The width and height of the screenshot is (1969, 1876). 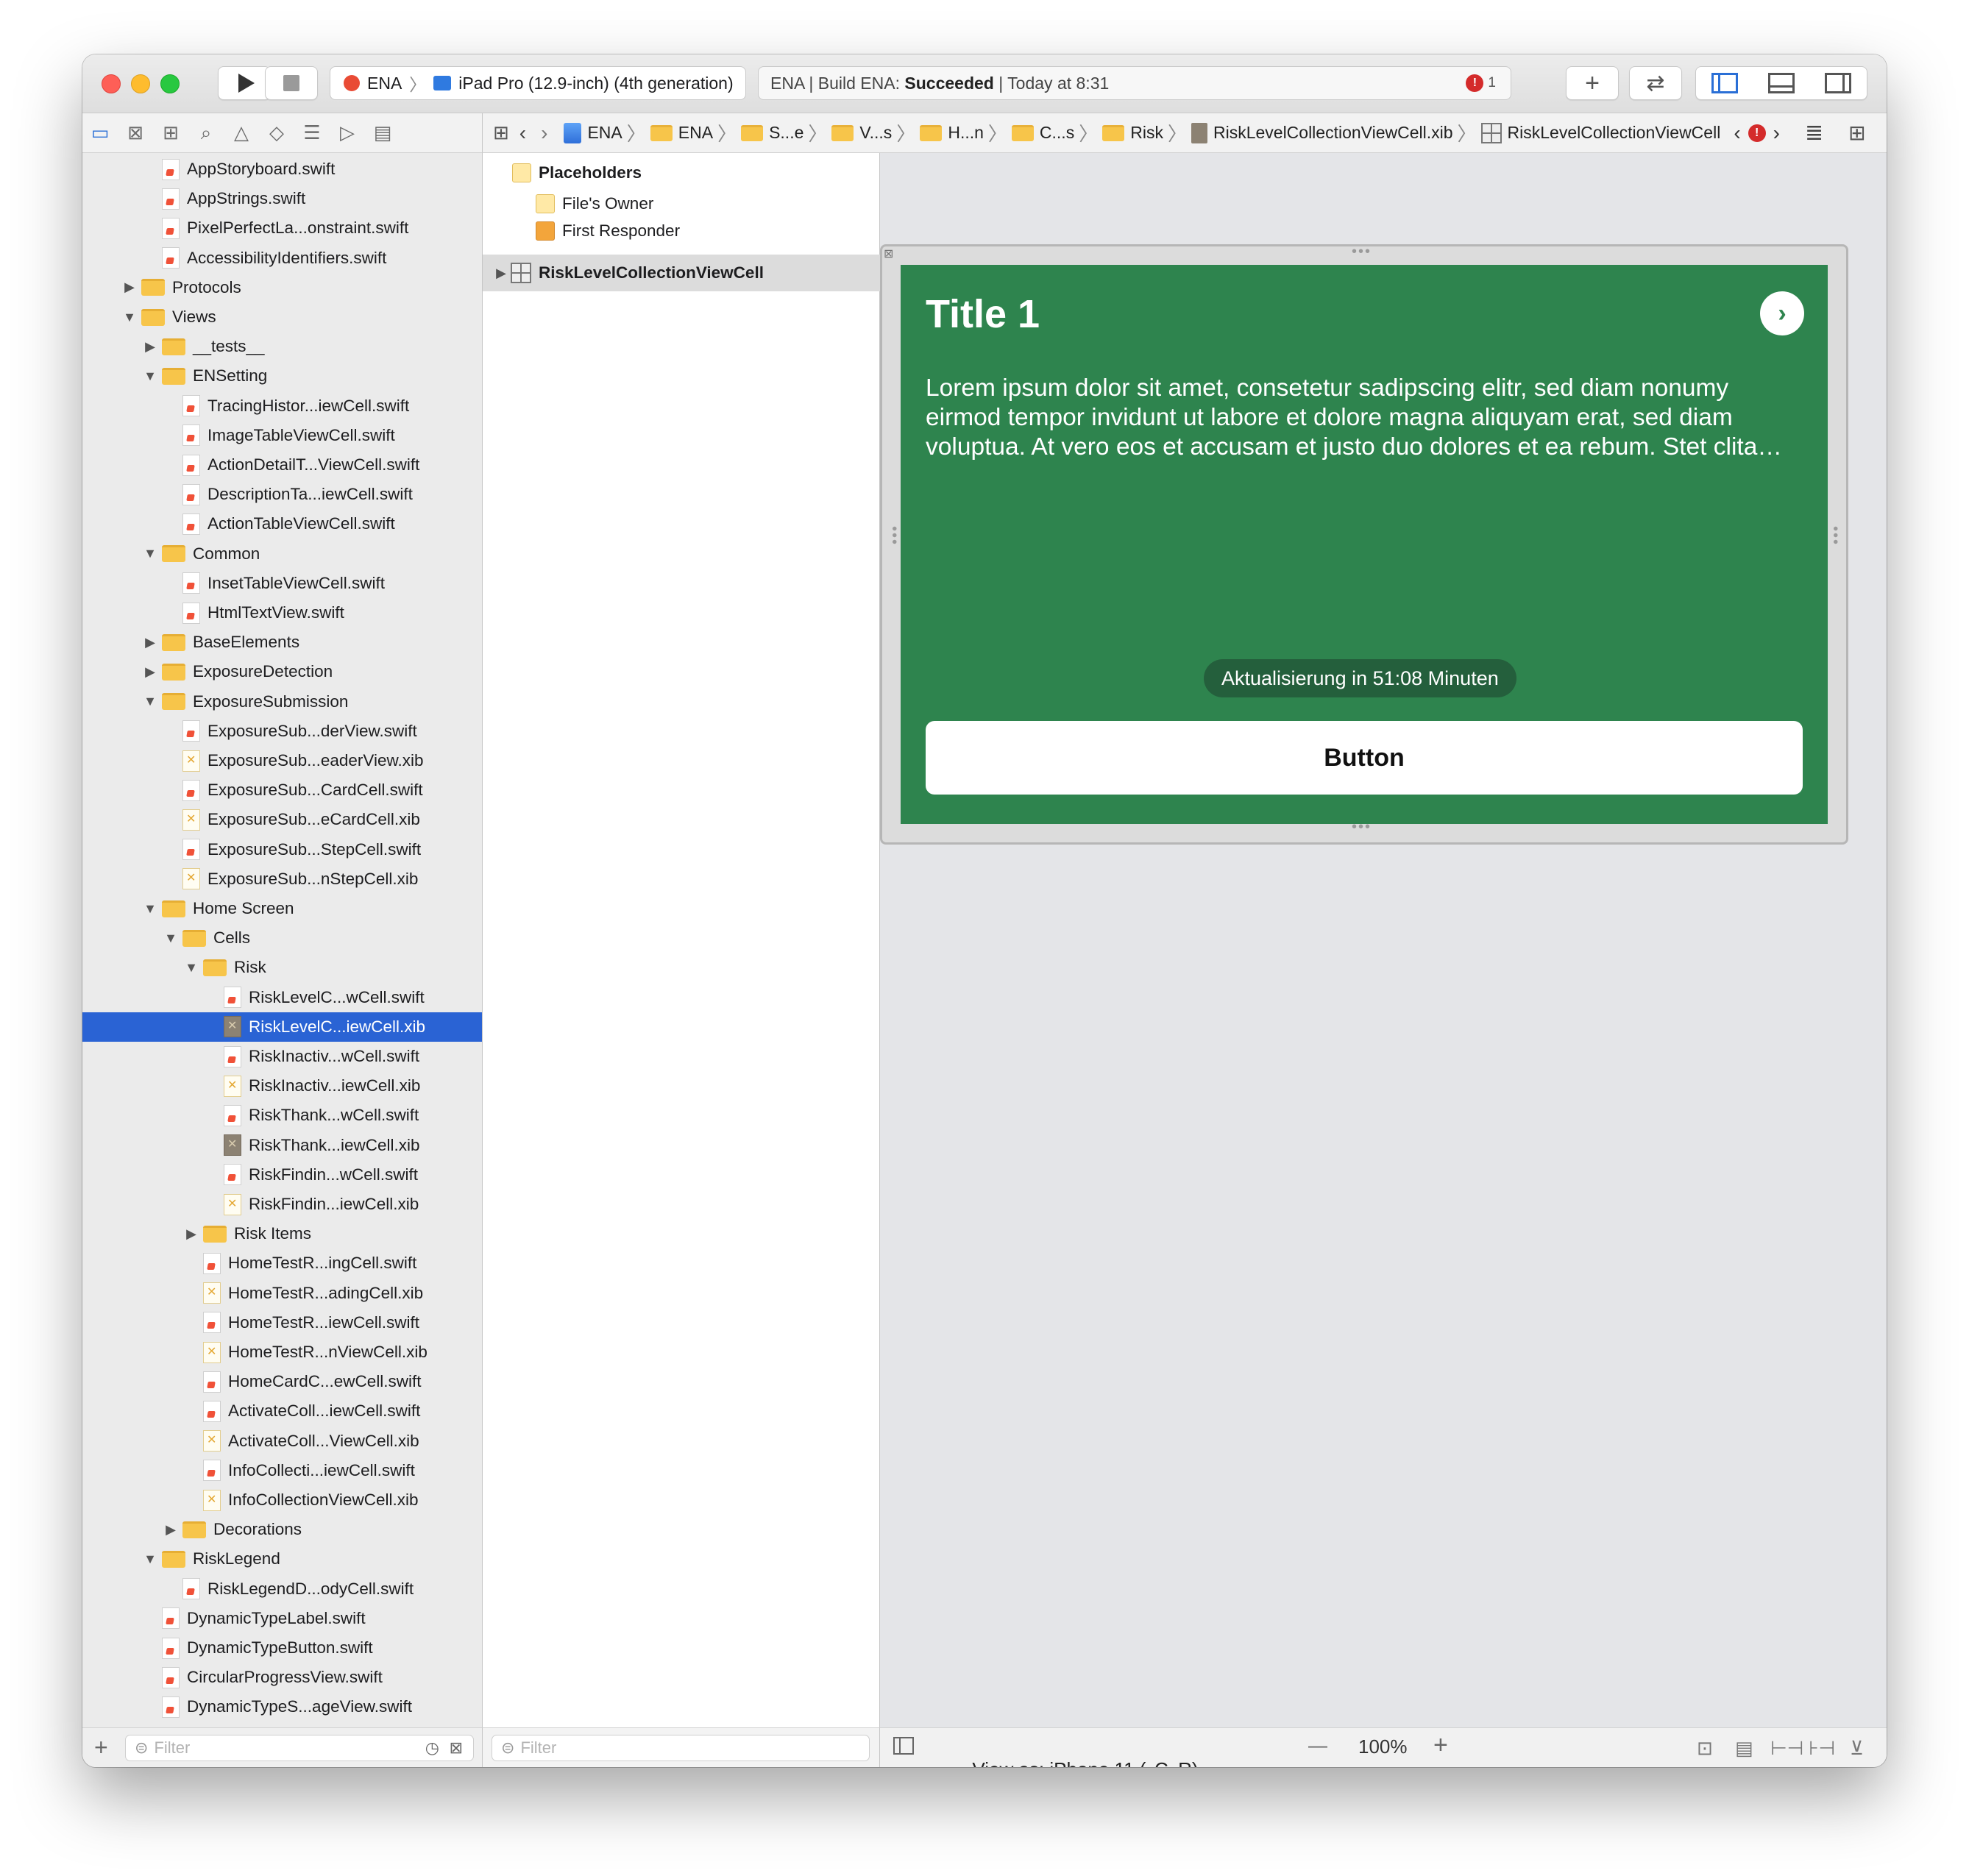 I want to click on run-button, so click(x=245, y=83).